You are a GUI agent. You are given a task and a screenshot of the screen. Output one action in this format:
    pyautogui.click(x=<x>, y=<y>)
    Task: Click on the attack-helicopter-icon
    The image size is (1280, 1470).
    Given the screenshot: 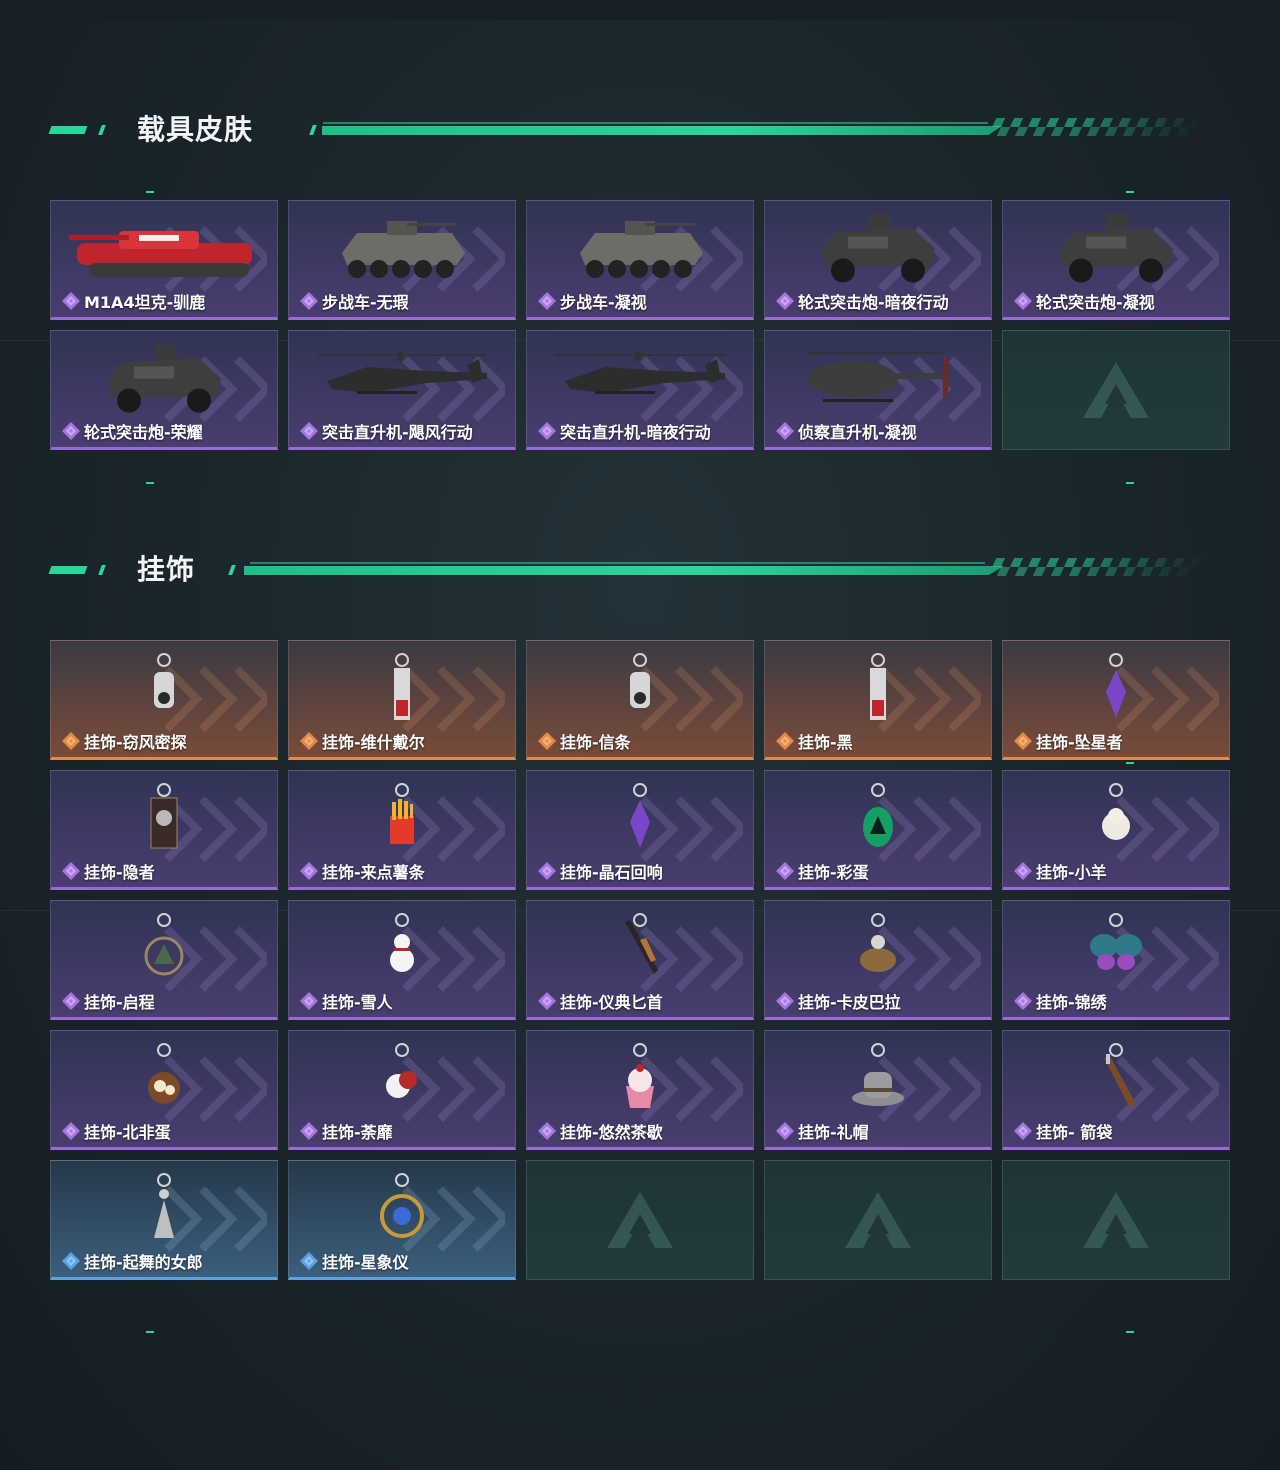 What is the action you would take?
    pyautogui.click(x=640, y=380)
    